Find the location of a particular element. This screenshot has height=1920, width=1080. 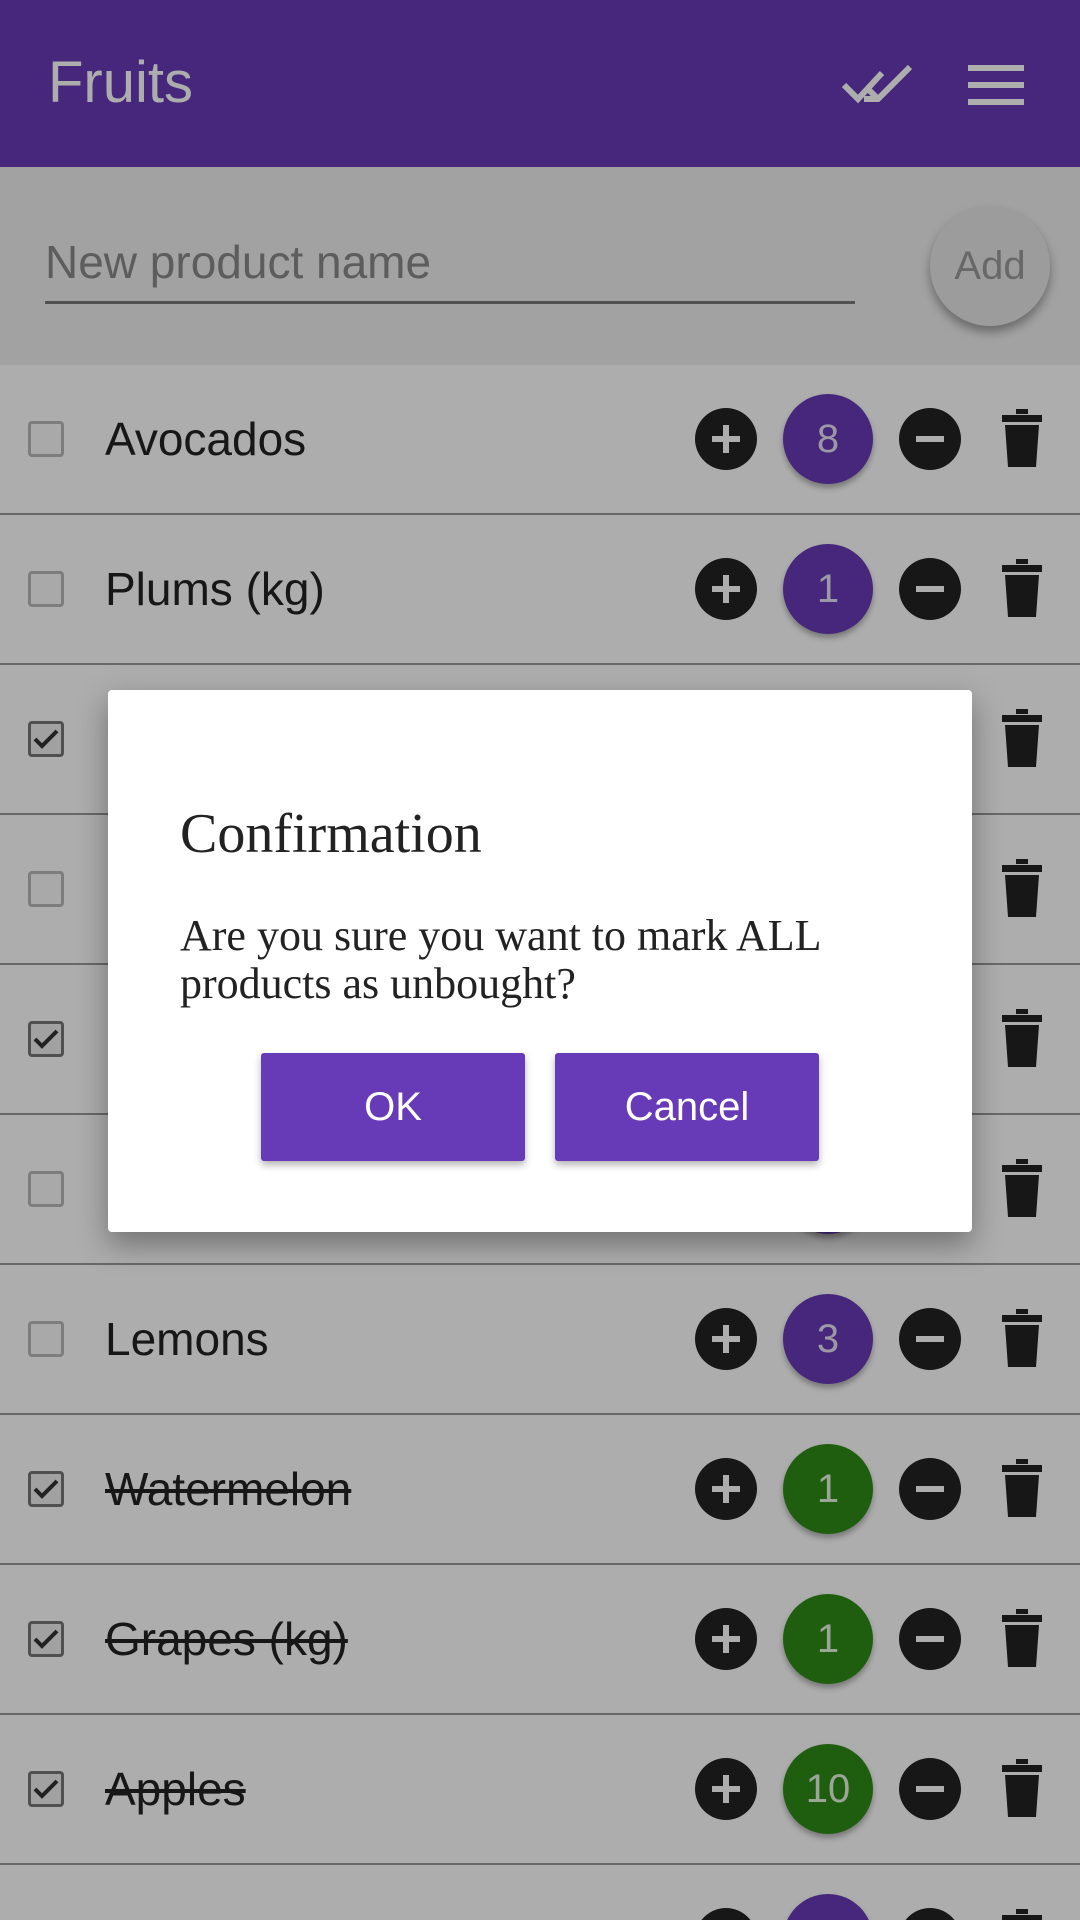

ok-button: OK is located at coordinates (393, 1107).